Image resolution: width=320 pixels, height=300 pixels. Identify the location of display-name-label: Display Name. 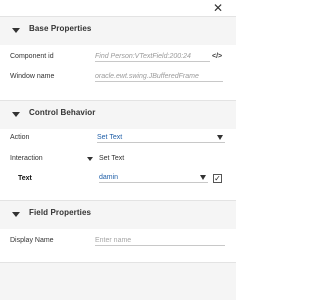
(32, 240).